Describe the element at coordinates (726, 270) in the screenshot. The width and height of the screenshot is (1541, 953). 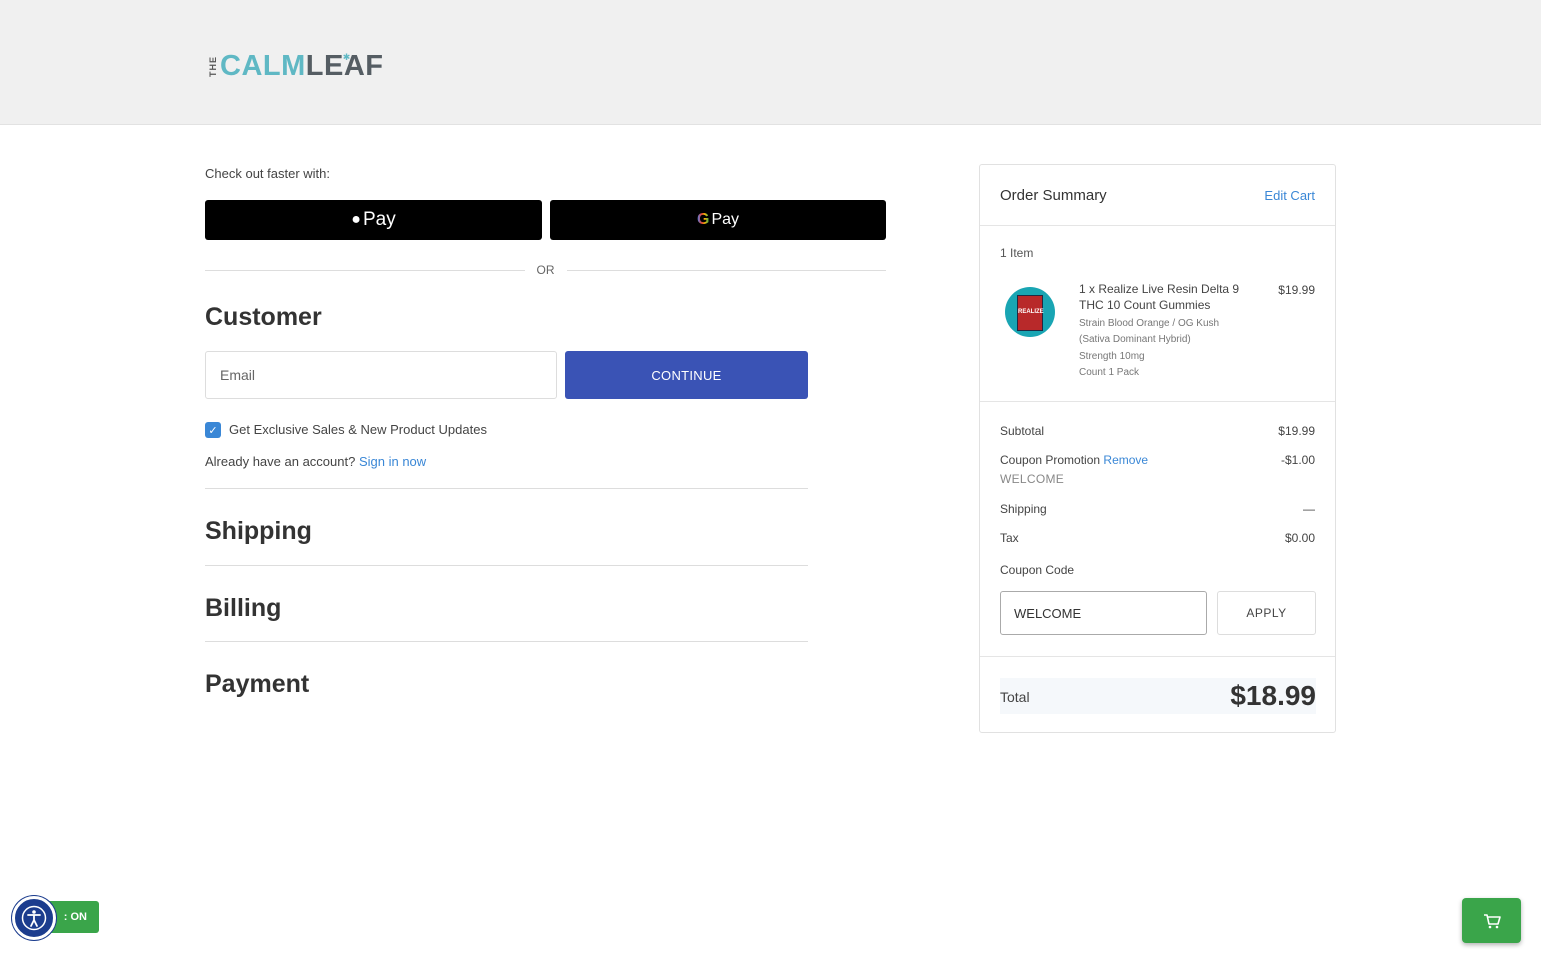
I see `or-line-right` at that location.